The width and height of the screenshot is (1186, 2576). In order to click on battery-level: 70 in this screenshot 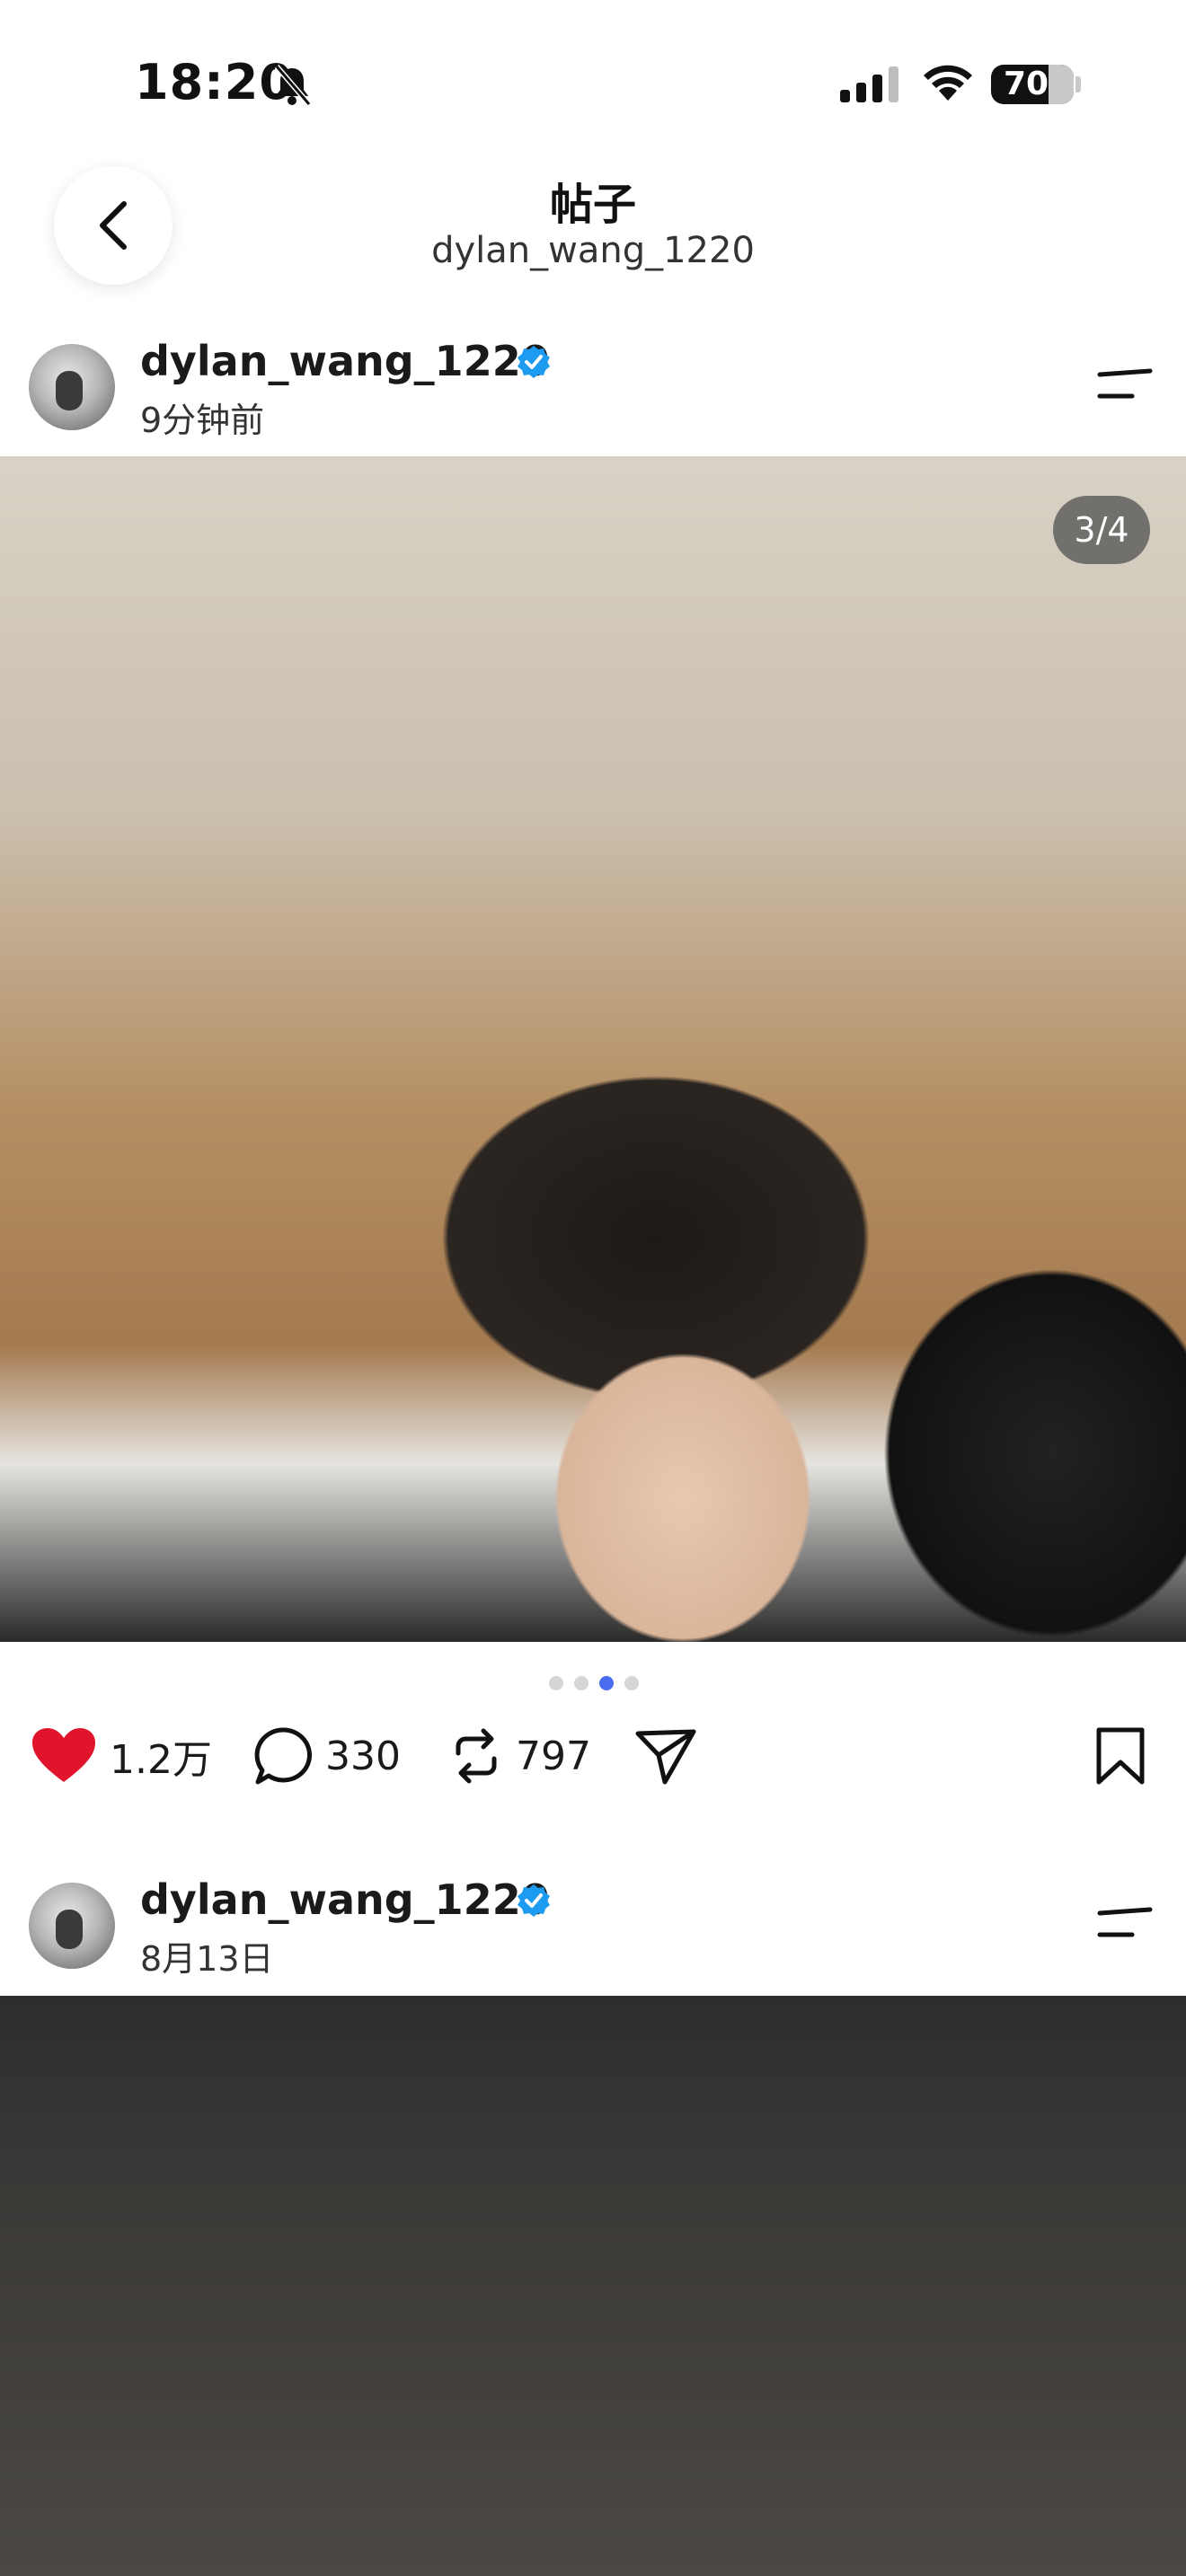, I will do `click(1026, 84)`.